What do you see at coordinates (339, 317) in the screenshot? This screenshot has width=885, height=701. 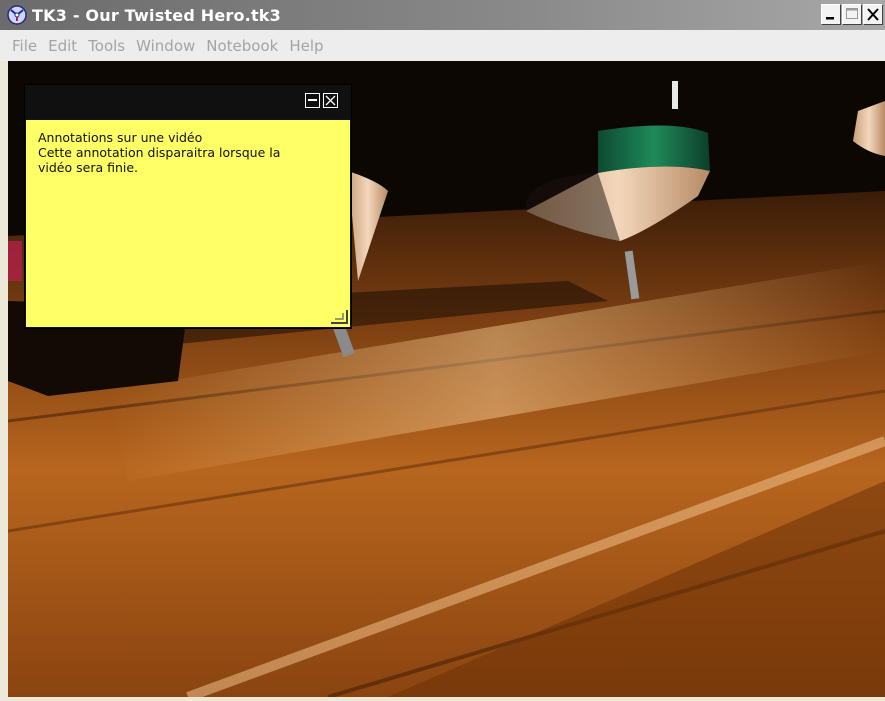 I see `resize-grip-icon` at bounding box center [339, 317].